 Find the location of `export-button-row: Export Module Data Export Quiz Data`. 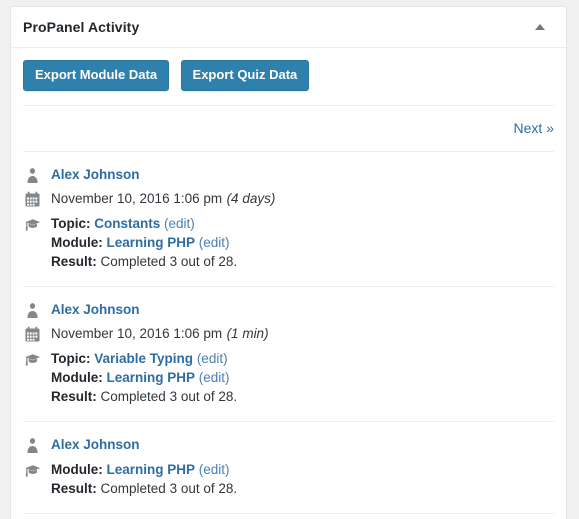

export-button-row: Export Module Data Export Quiz Data is located at coordinates (288, 76).